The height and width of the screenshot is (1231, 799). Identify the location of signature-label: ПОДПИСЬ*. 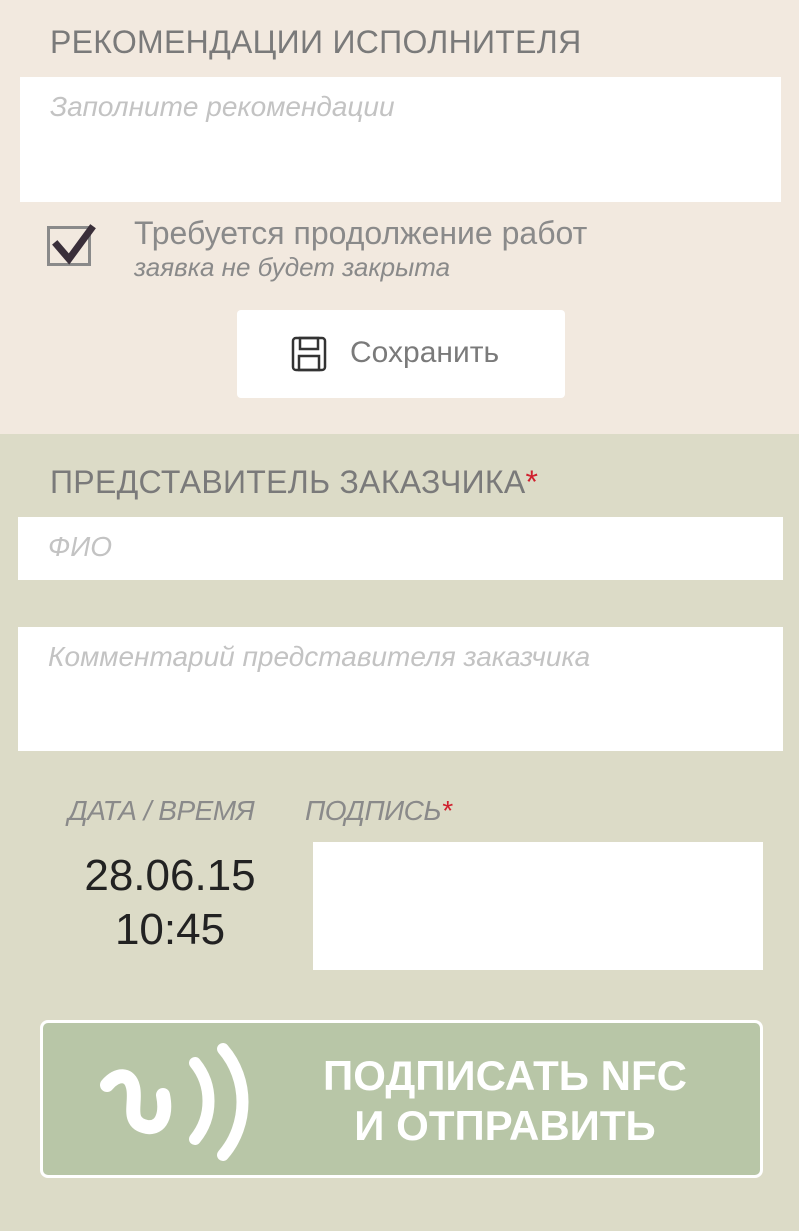
(378, 811).